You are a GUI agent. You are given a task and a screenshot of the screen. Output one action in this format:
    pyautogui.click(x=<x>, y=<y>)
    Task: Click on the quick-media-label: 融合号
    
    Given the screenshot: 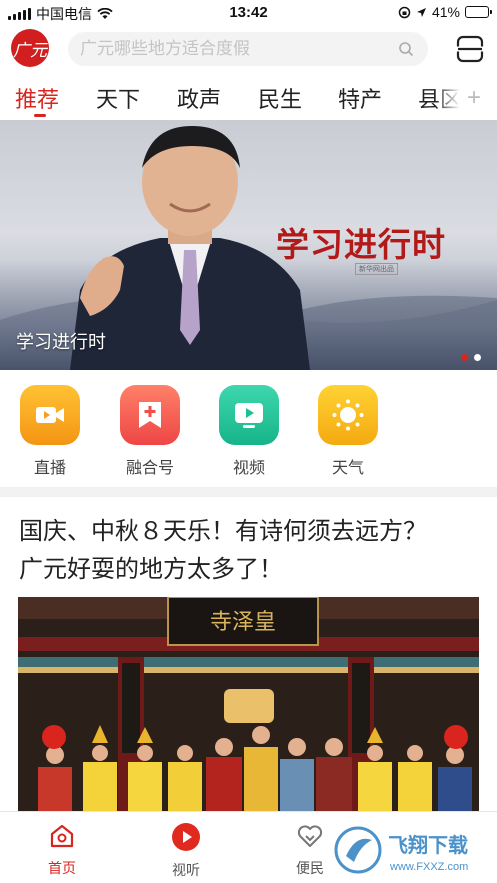 What is the action you would take?
    pyautogui.click(x=149, y=467)
    